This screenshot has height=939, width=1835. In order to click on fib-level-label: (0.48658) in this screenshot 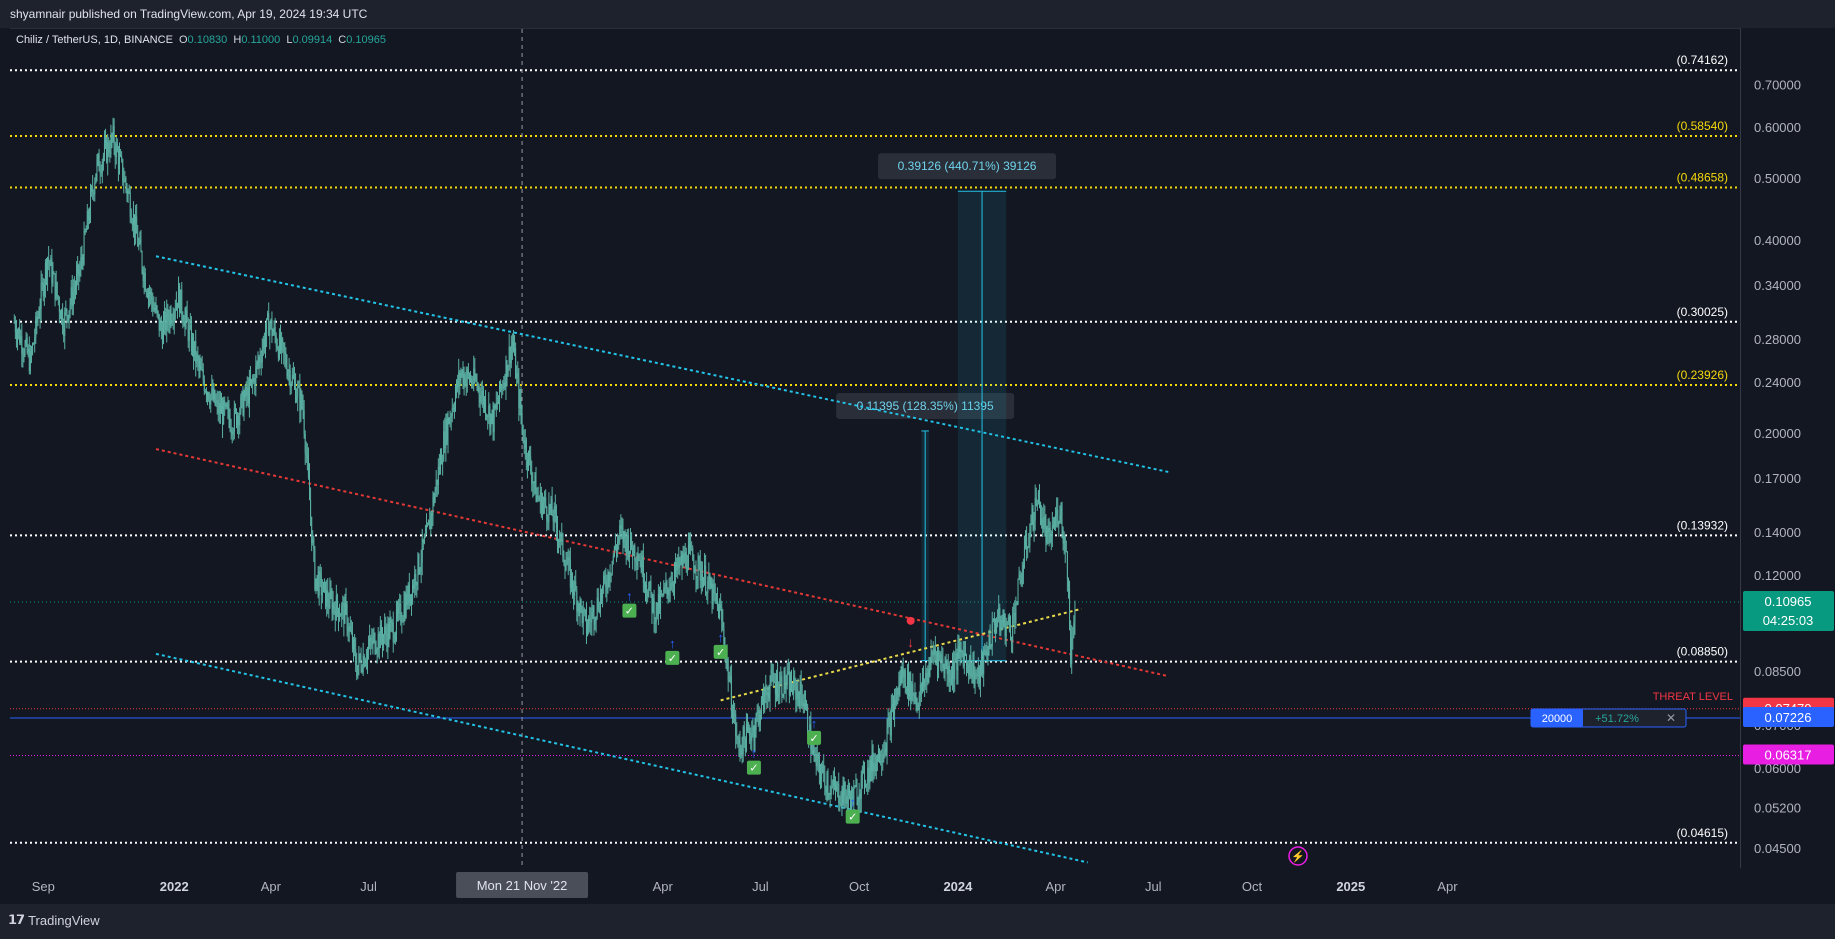, I will do `click(1702, 177)`.